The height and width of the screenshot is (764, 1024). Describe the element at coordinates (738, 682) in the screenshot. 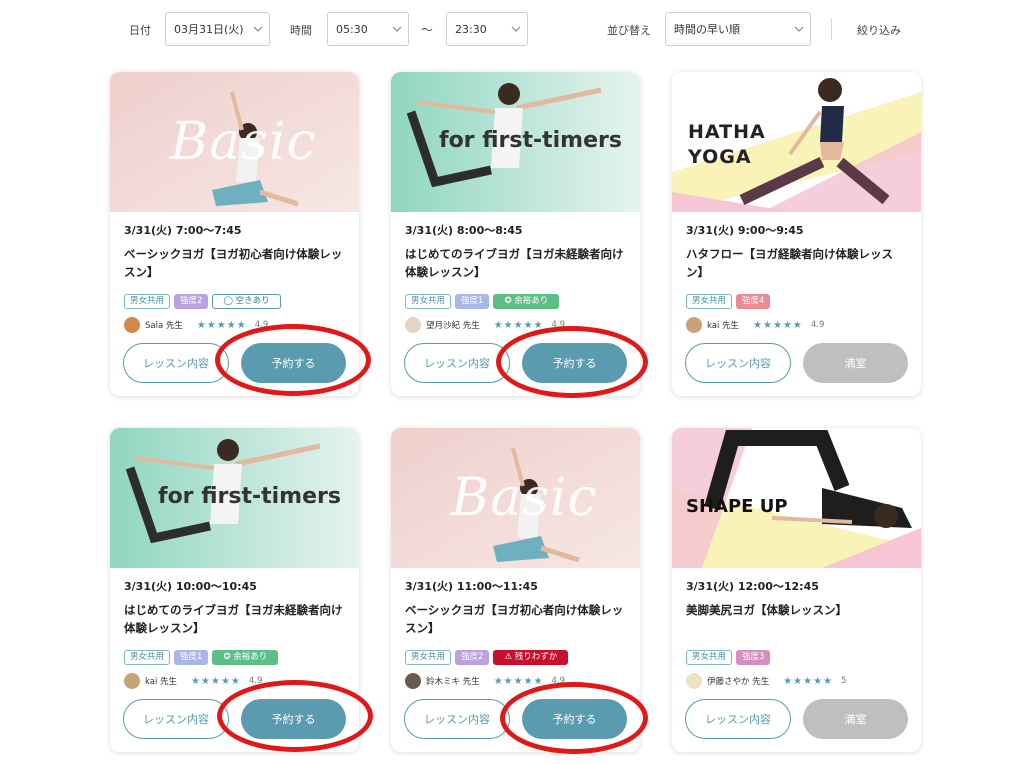

I see `instructor-name: 伊藤さやか 先生` at that location.